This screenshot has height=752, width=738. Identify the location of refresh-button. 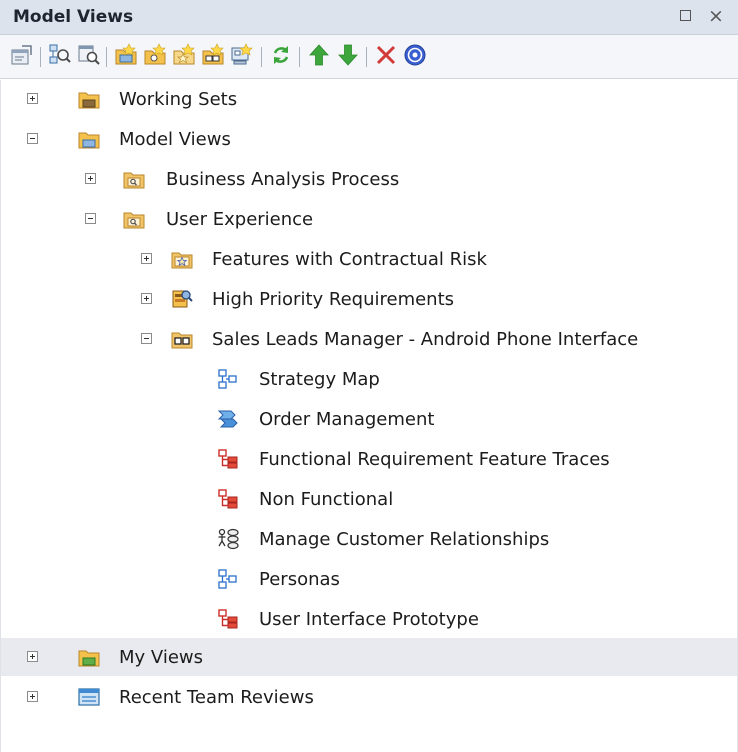
(281, 55).